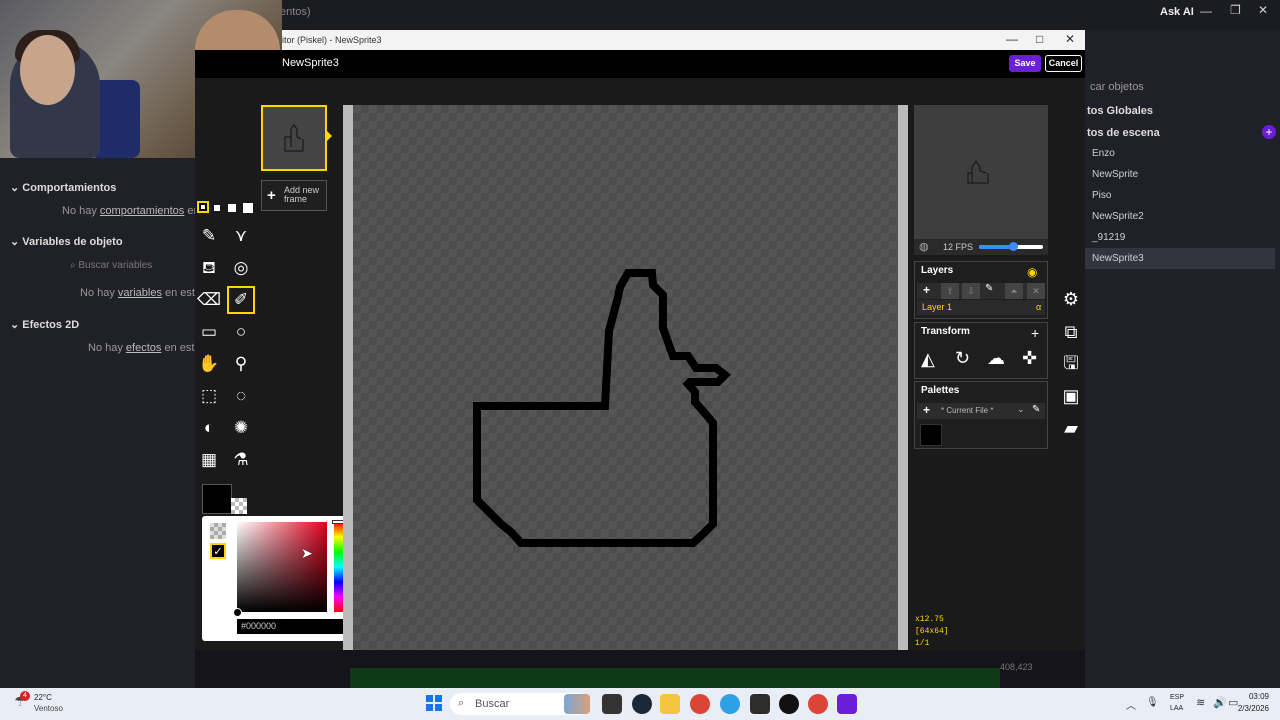  I want to click on behaviors-link: comportamientos, so click(142, 211).